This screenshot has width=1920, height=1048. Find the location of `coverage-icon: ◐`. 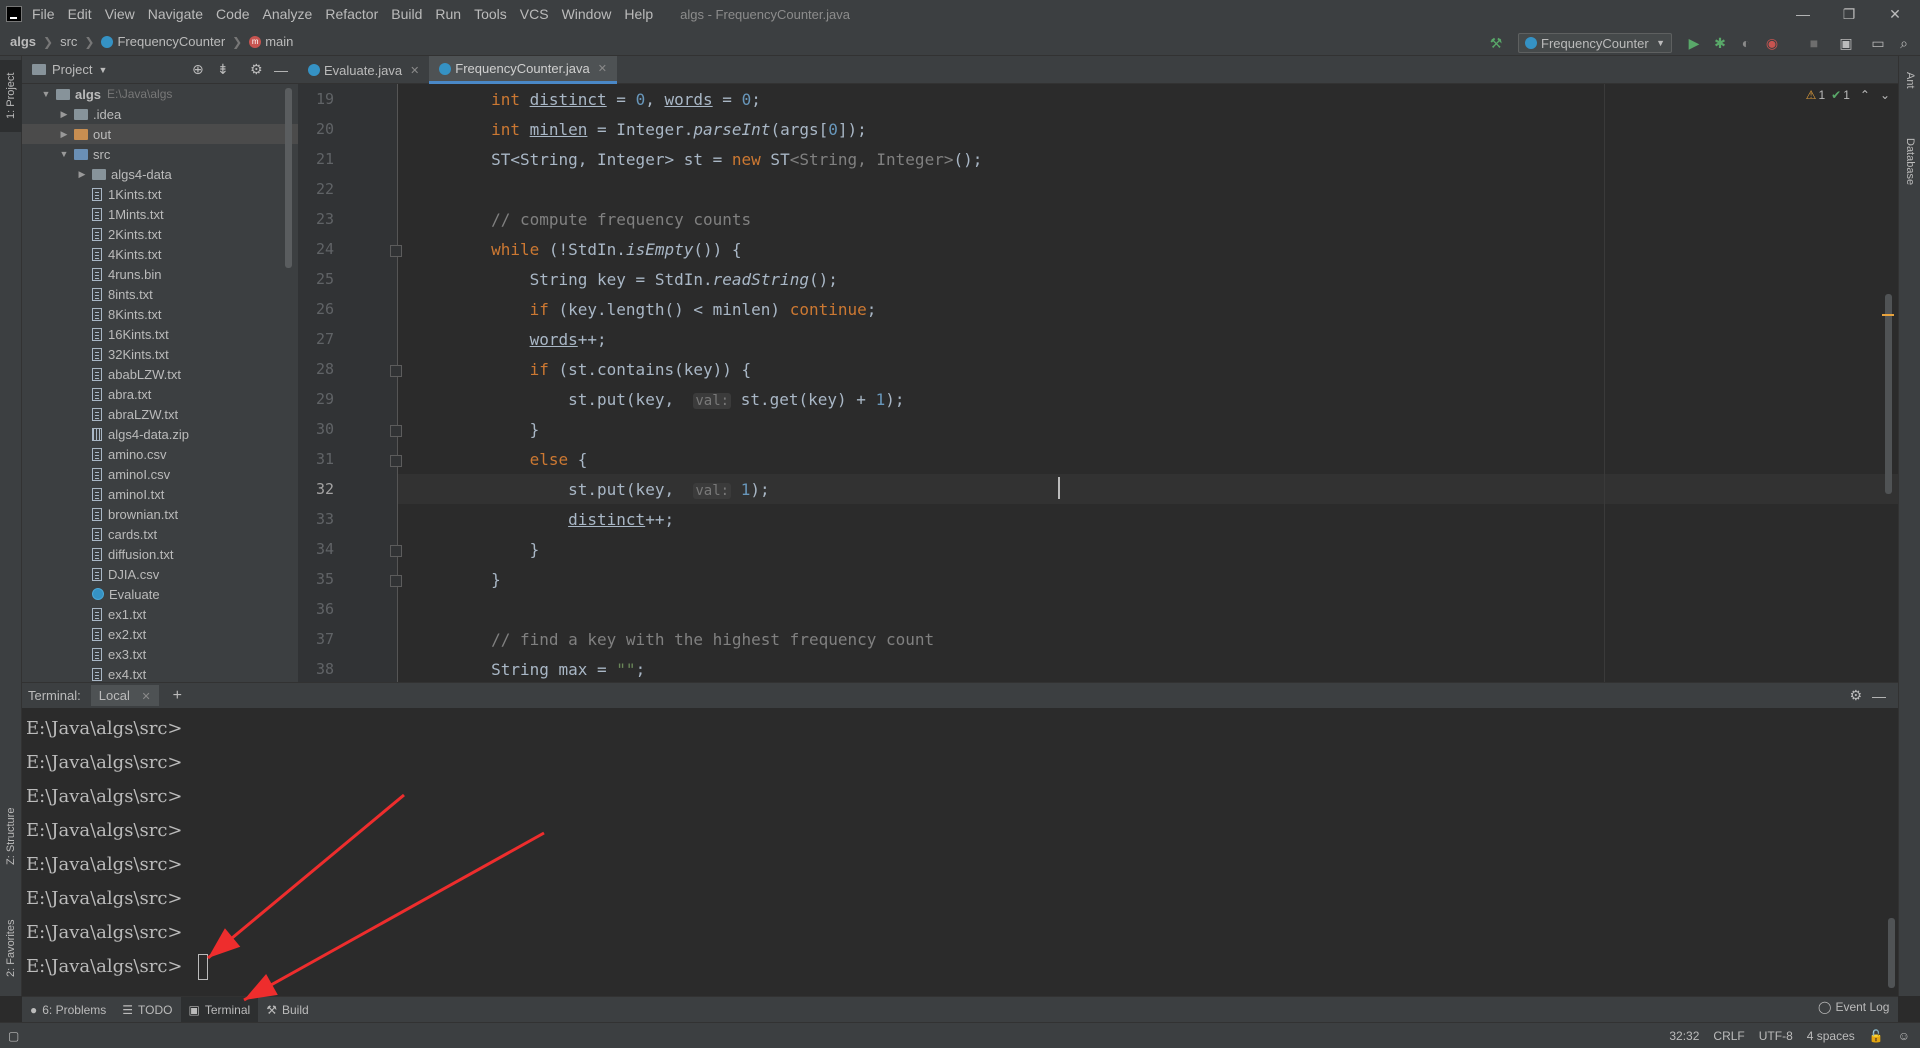

coverage-icon: ◐ is located at coordinates (1746, 43).